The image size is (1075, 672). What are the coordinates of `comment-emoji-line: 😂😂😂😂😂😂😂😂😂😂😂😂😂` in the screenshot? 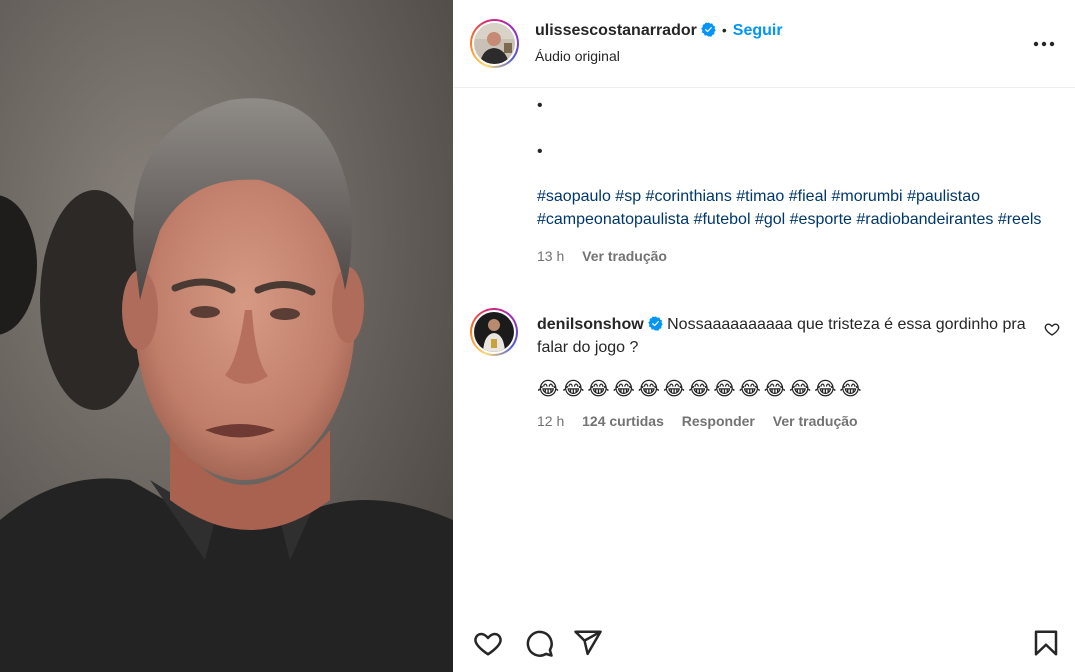 It's located at (701, 389).